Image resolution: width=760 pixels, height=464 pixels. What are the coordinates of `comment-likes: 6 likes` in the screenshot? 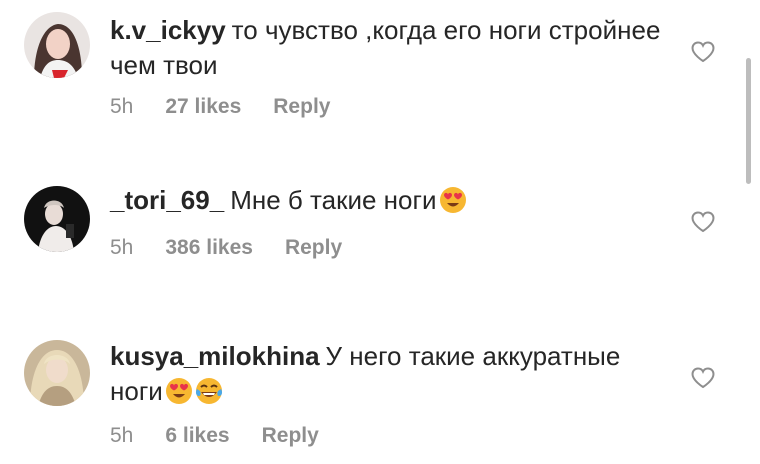 It's located at (197, 435).